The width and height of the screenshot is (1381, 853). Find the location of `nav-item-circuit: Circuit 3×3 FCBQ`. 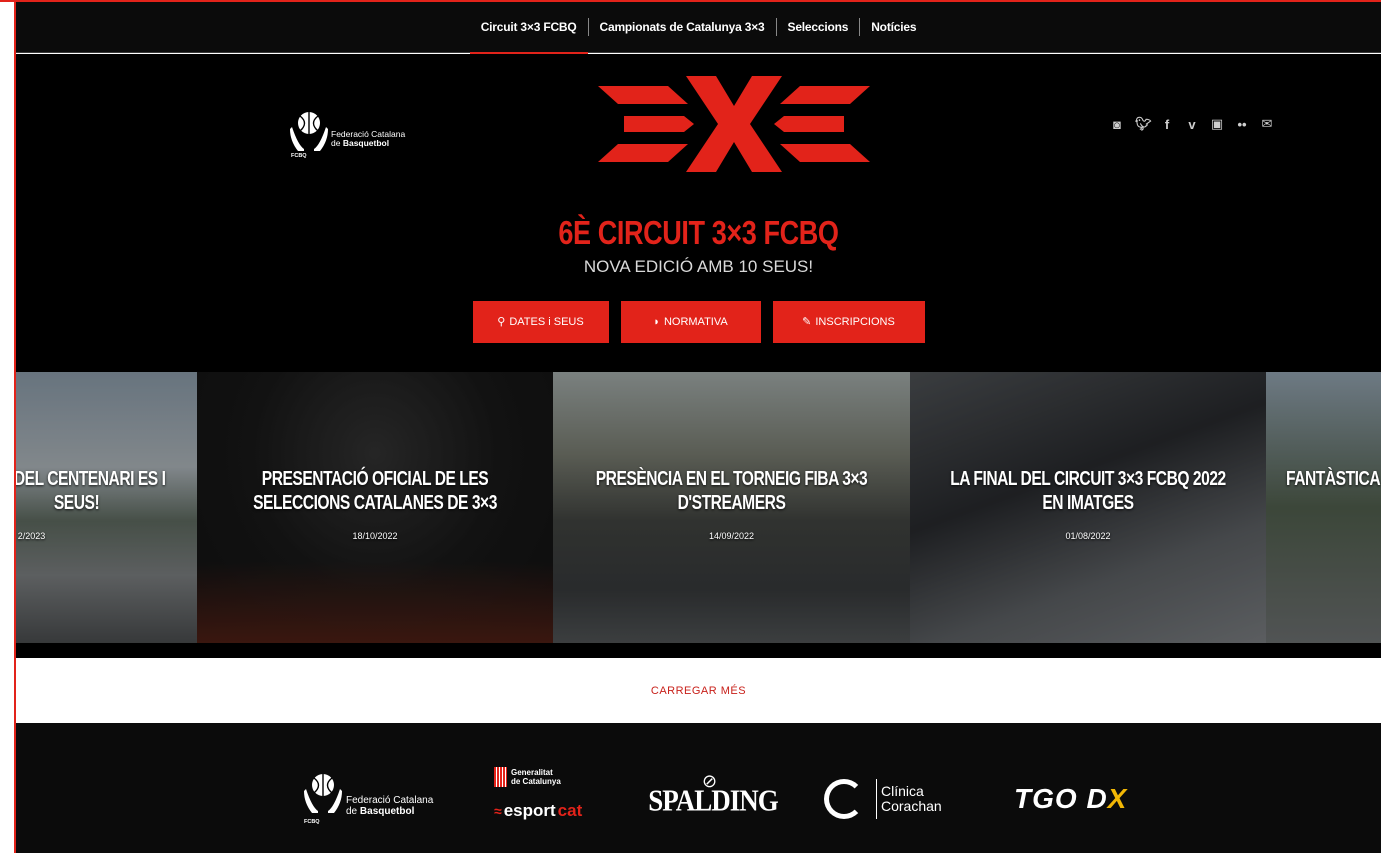

nav-item-circuit: Circuit 3×3 FCBQ is located at coordinates (528, 28).